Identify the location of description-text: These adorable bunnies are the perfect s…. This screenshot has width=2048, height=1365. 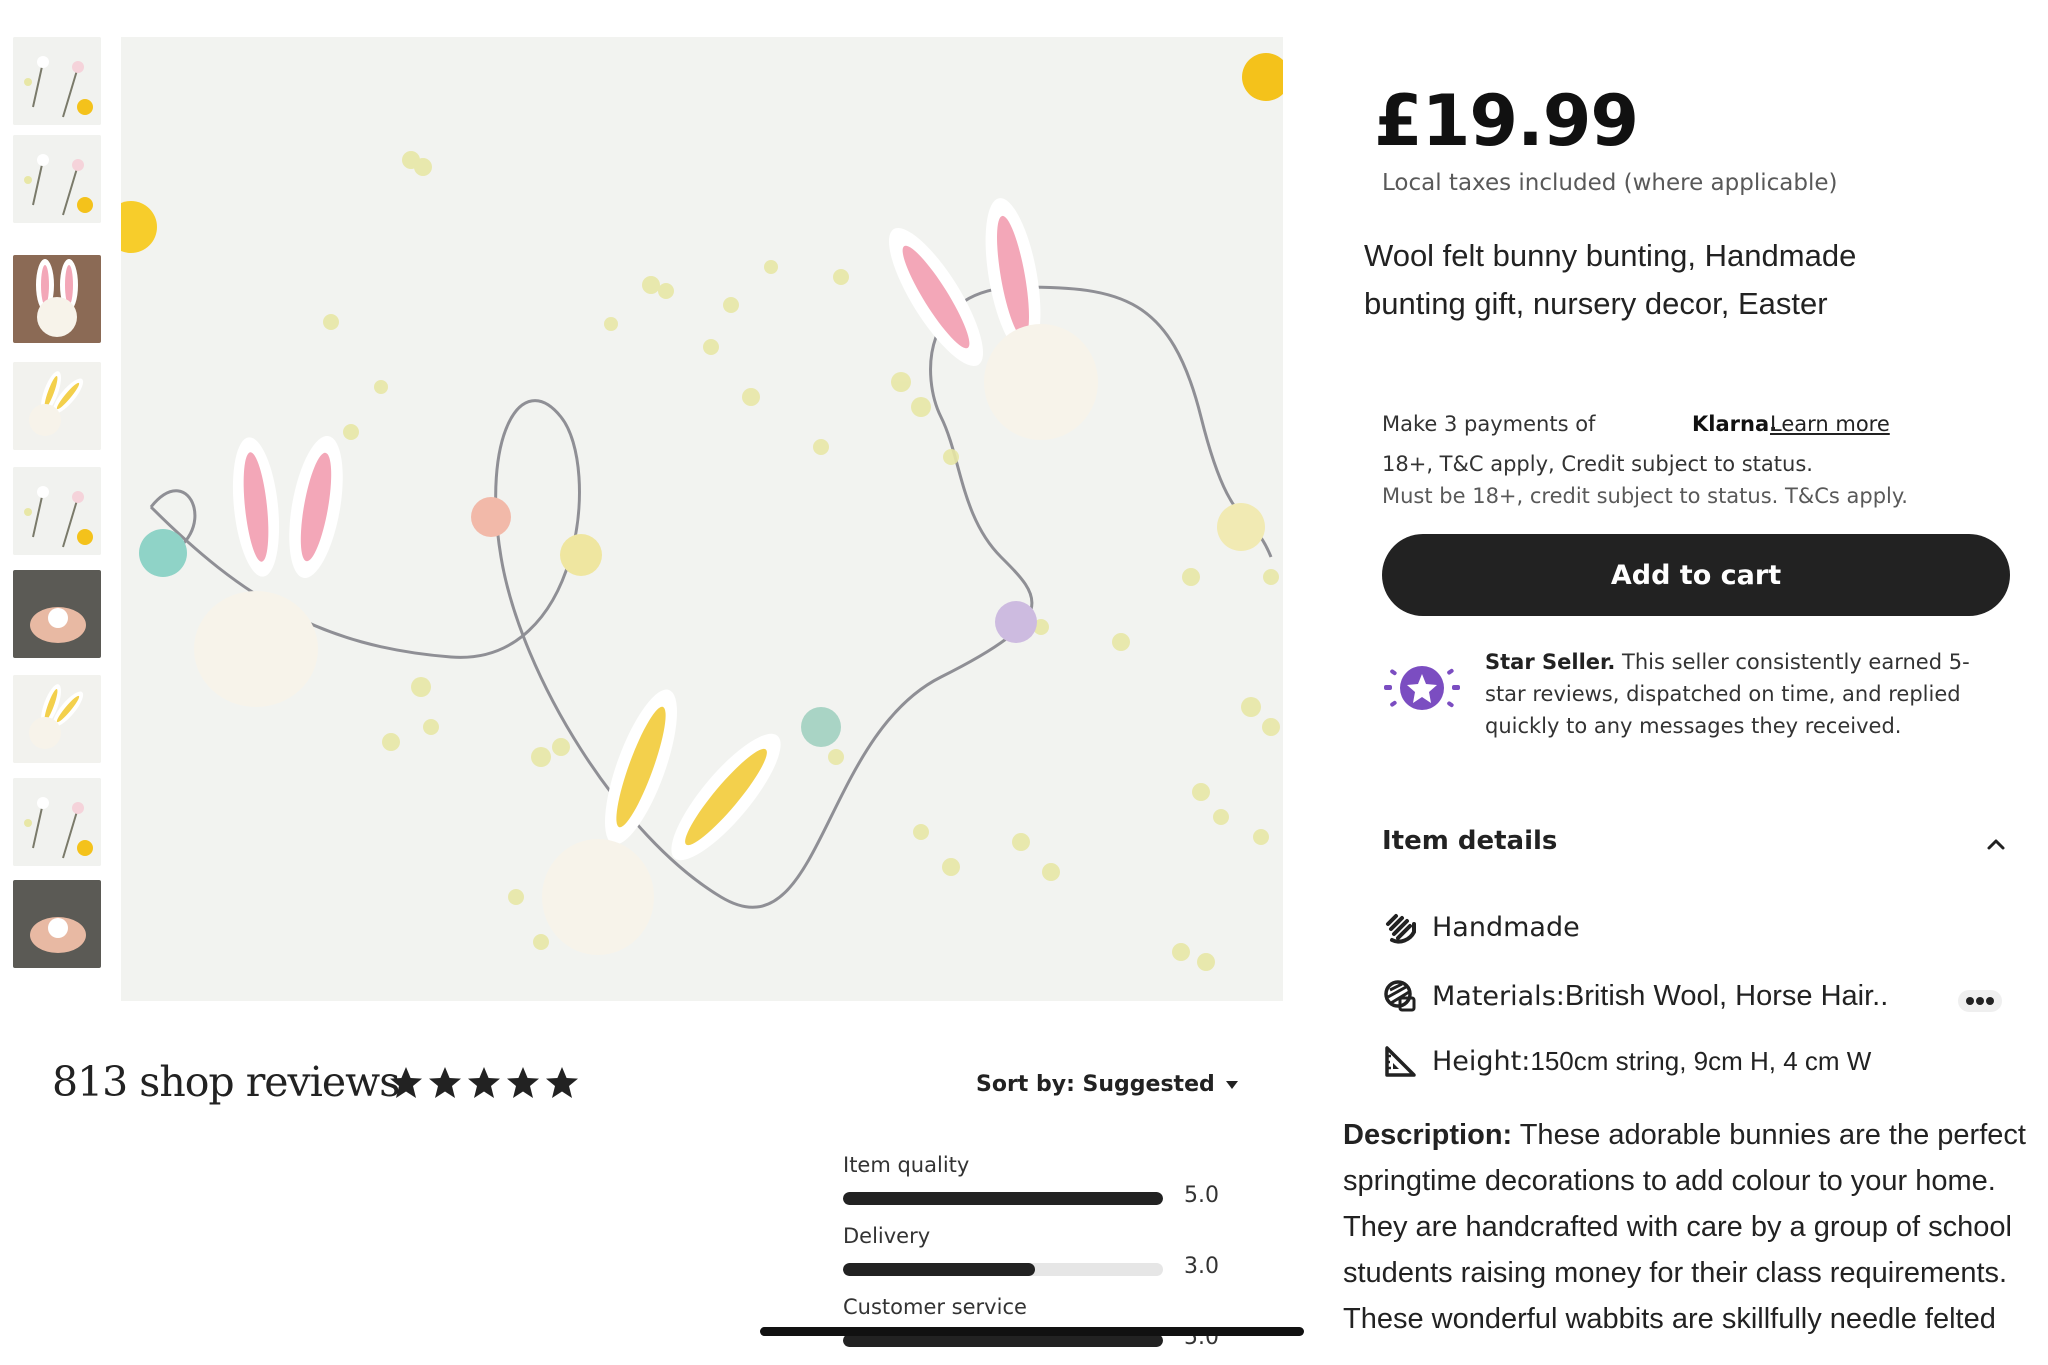
(1684, 1227).